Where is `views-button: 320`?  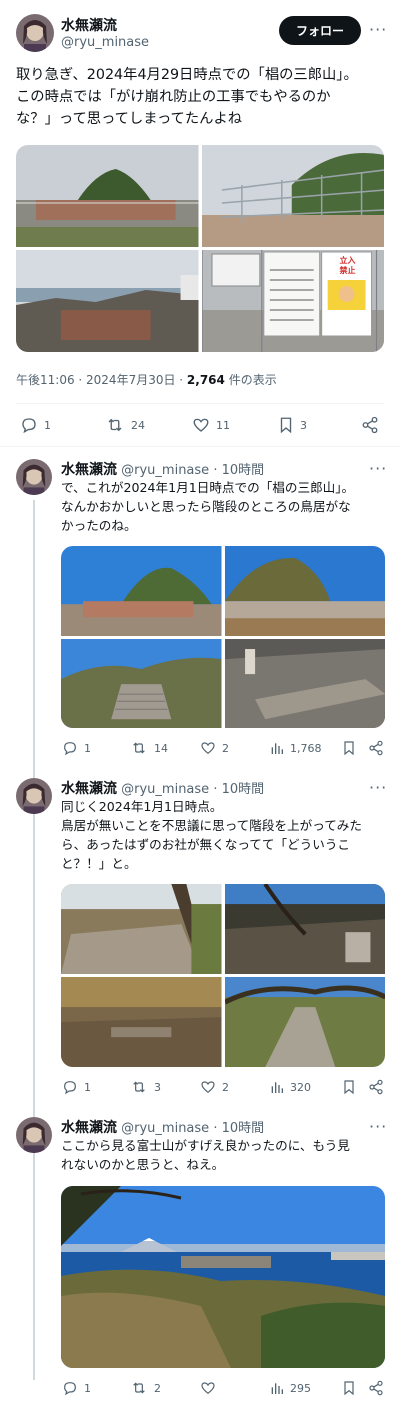
views-button: 320 is located at coordinates (290, 1087).